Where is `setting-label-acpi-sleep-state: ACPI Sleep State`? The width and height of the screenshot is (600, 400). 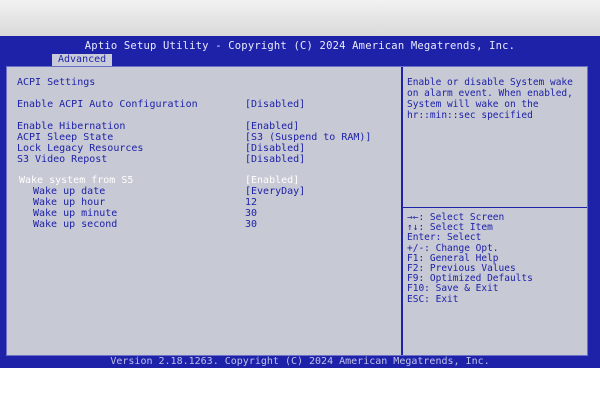 setting-label-acpi-sleep-state: ACPI Sleep State is located at coordinates (65, 137).